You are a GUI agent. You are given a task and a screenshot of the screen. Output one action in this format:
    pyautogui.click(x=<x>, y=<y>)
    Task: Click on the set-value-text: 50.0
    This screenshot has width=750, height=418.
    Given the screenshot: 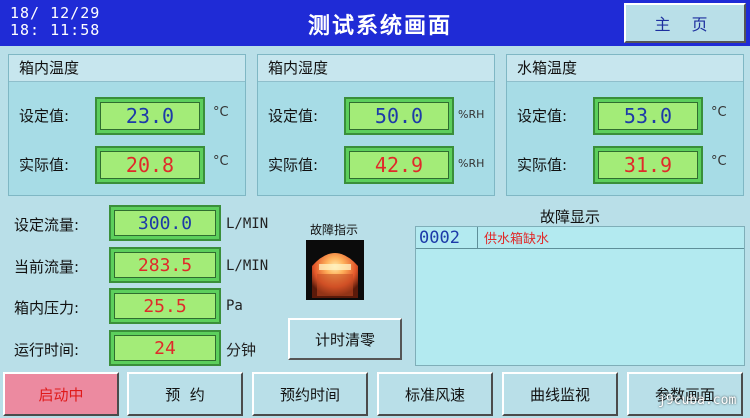 What is the action you would take?
    pyautogui.click(x=399, y=116)
    